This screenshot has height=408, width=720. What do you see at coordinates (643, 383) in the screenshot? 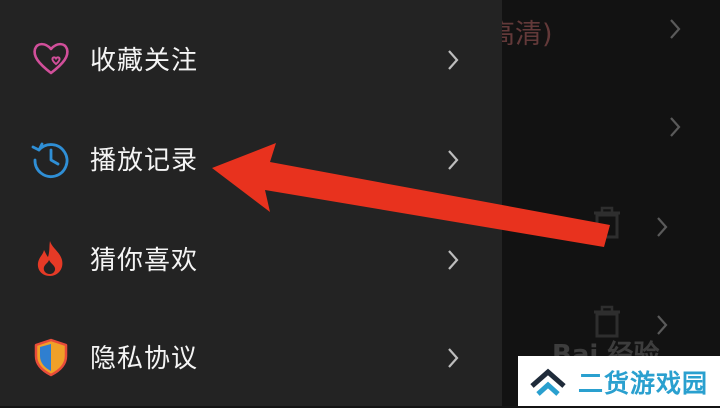
I see `watermark-text: 二货游戏园` at bounding box center [643, 383].